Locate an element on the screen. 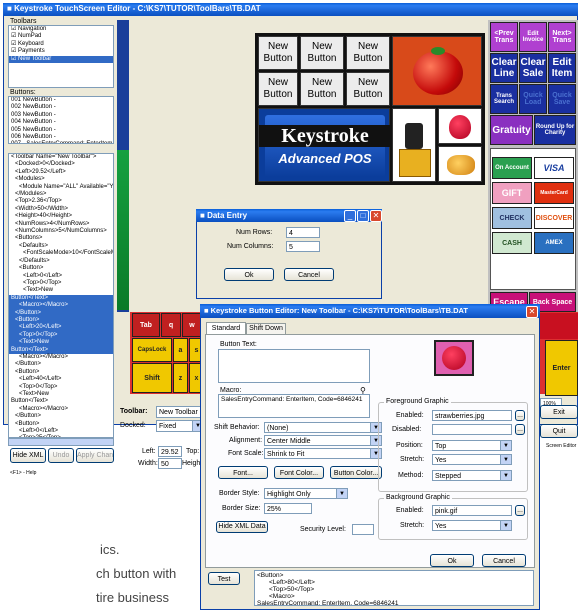 Image resolution: width=584 pixels, height=613 pixels. fg-disabled-field is located at coordinates (472, 429).